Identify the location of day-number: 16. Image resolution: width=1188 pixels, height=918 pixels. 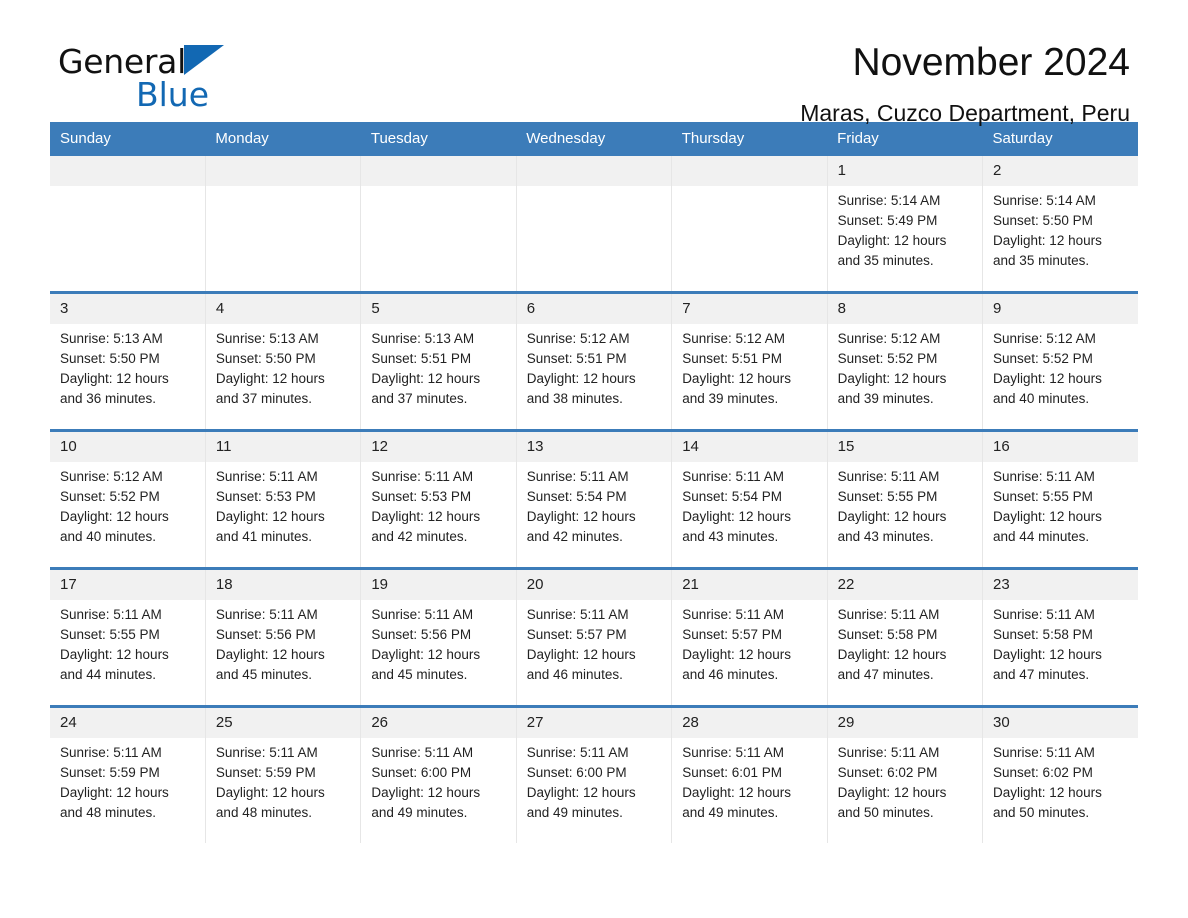
(1060, 447).